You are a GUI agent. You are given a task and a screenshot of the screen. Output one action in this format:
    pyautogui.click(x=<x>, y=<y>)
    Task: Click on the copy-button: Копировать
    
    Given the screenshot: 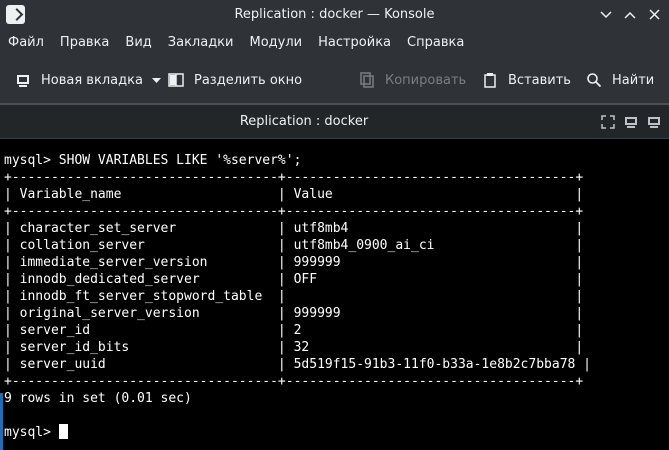 What is the action you would take?
    pyautogui.click(x=412, y=80)
    